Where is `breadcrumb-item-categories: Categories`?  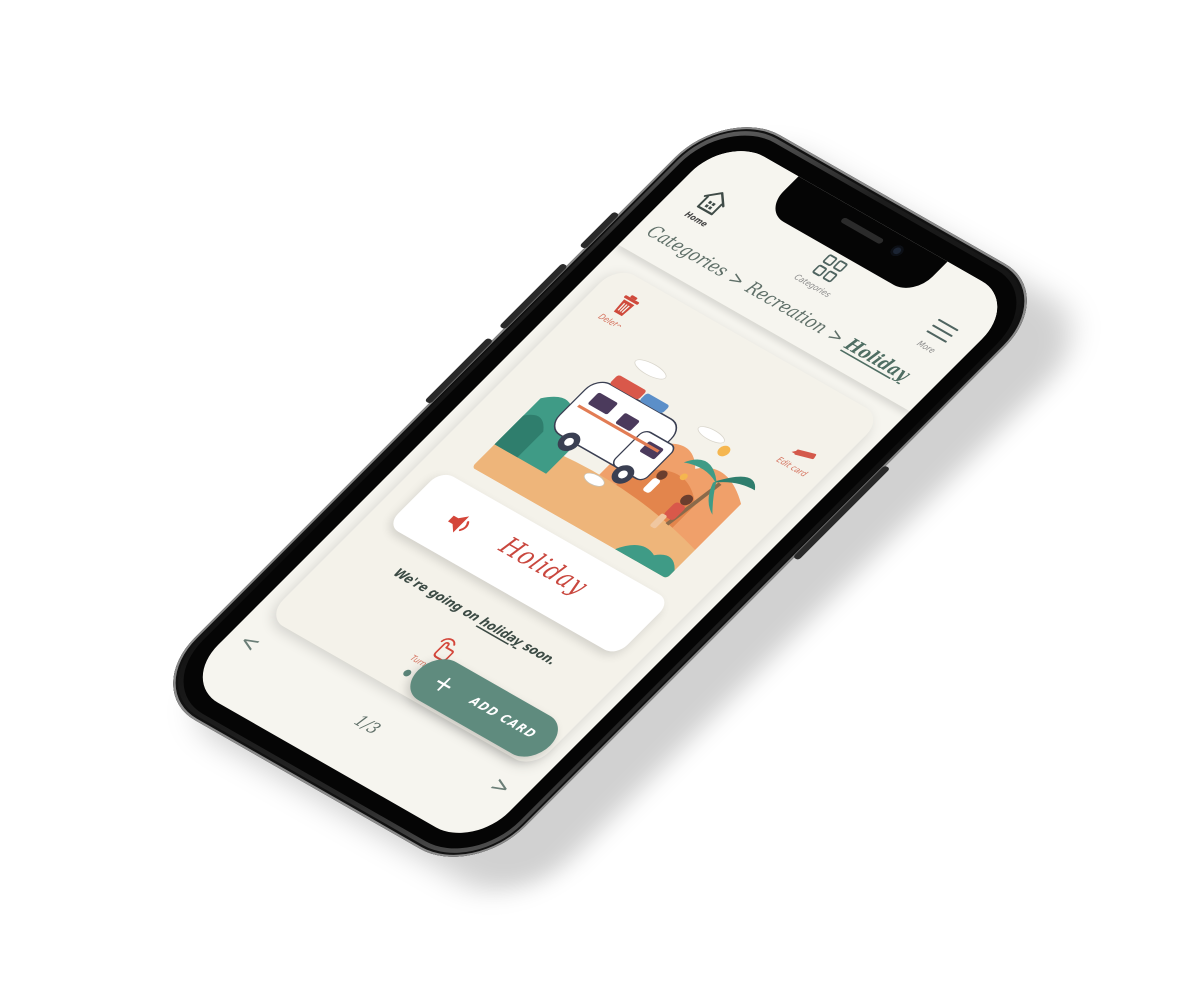 breadcrumb-item-categories: Categories is located at coordinates (688, 250).